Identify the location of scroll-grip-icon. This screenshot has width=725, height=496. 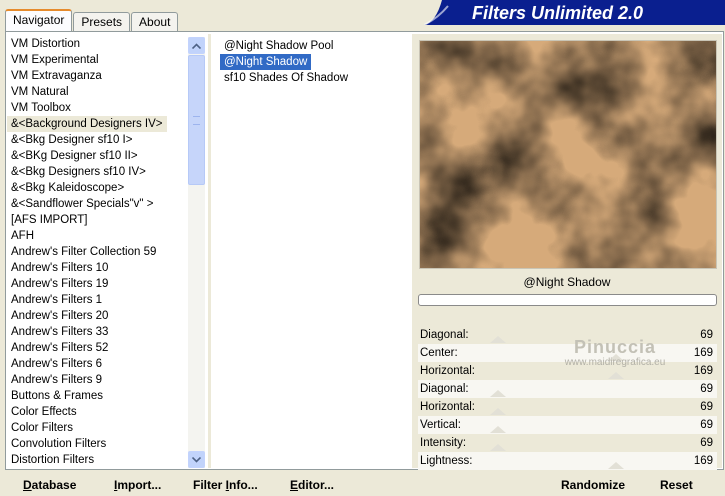
(196, 120).